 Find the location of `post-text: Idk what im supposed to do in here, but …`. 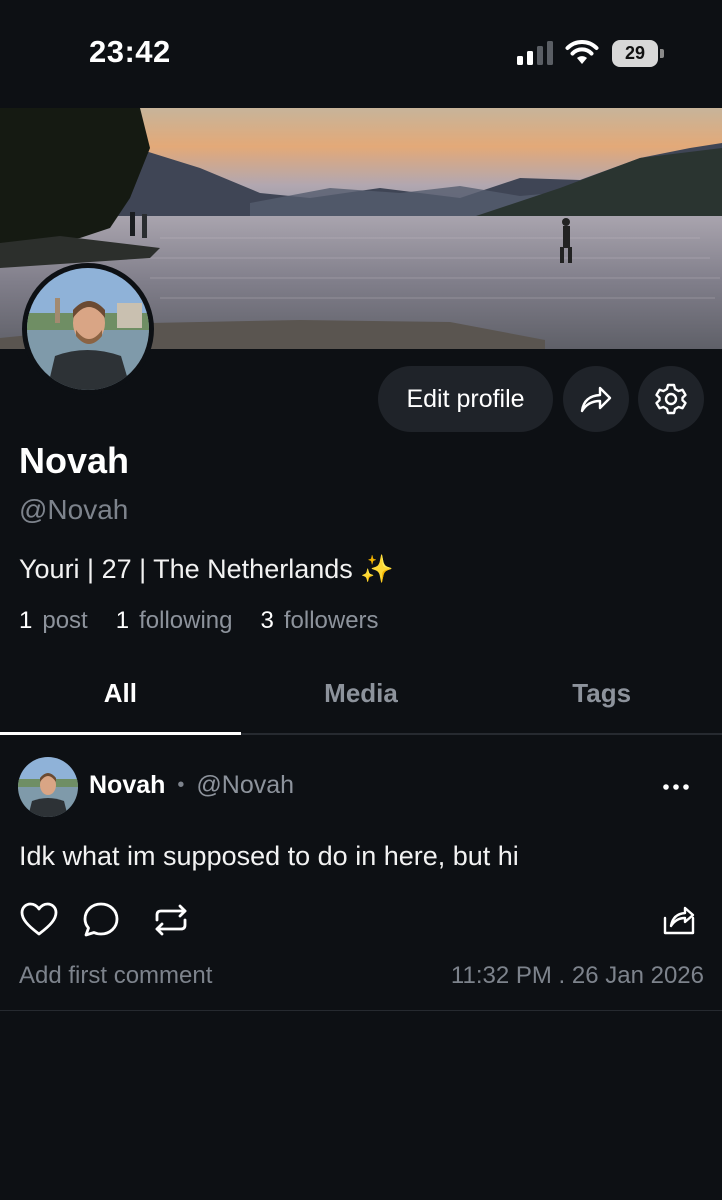

post-text: Idk what im supposed to do in here, but … is located at coordinates (269, 856).